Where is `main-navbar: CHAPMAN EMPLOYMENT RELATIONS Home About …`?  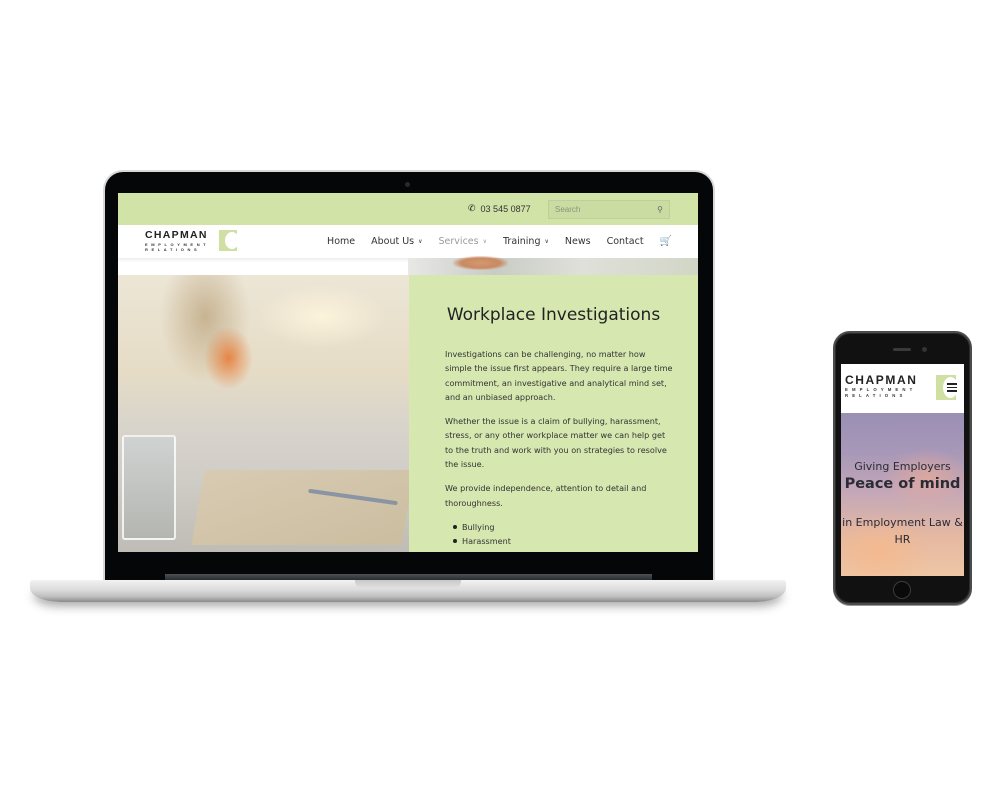
main-navbar: CHAPMAN EMPLOYMENT RELATIONS Home About … is located at coordinates (408, 241).